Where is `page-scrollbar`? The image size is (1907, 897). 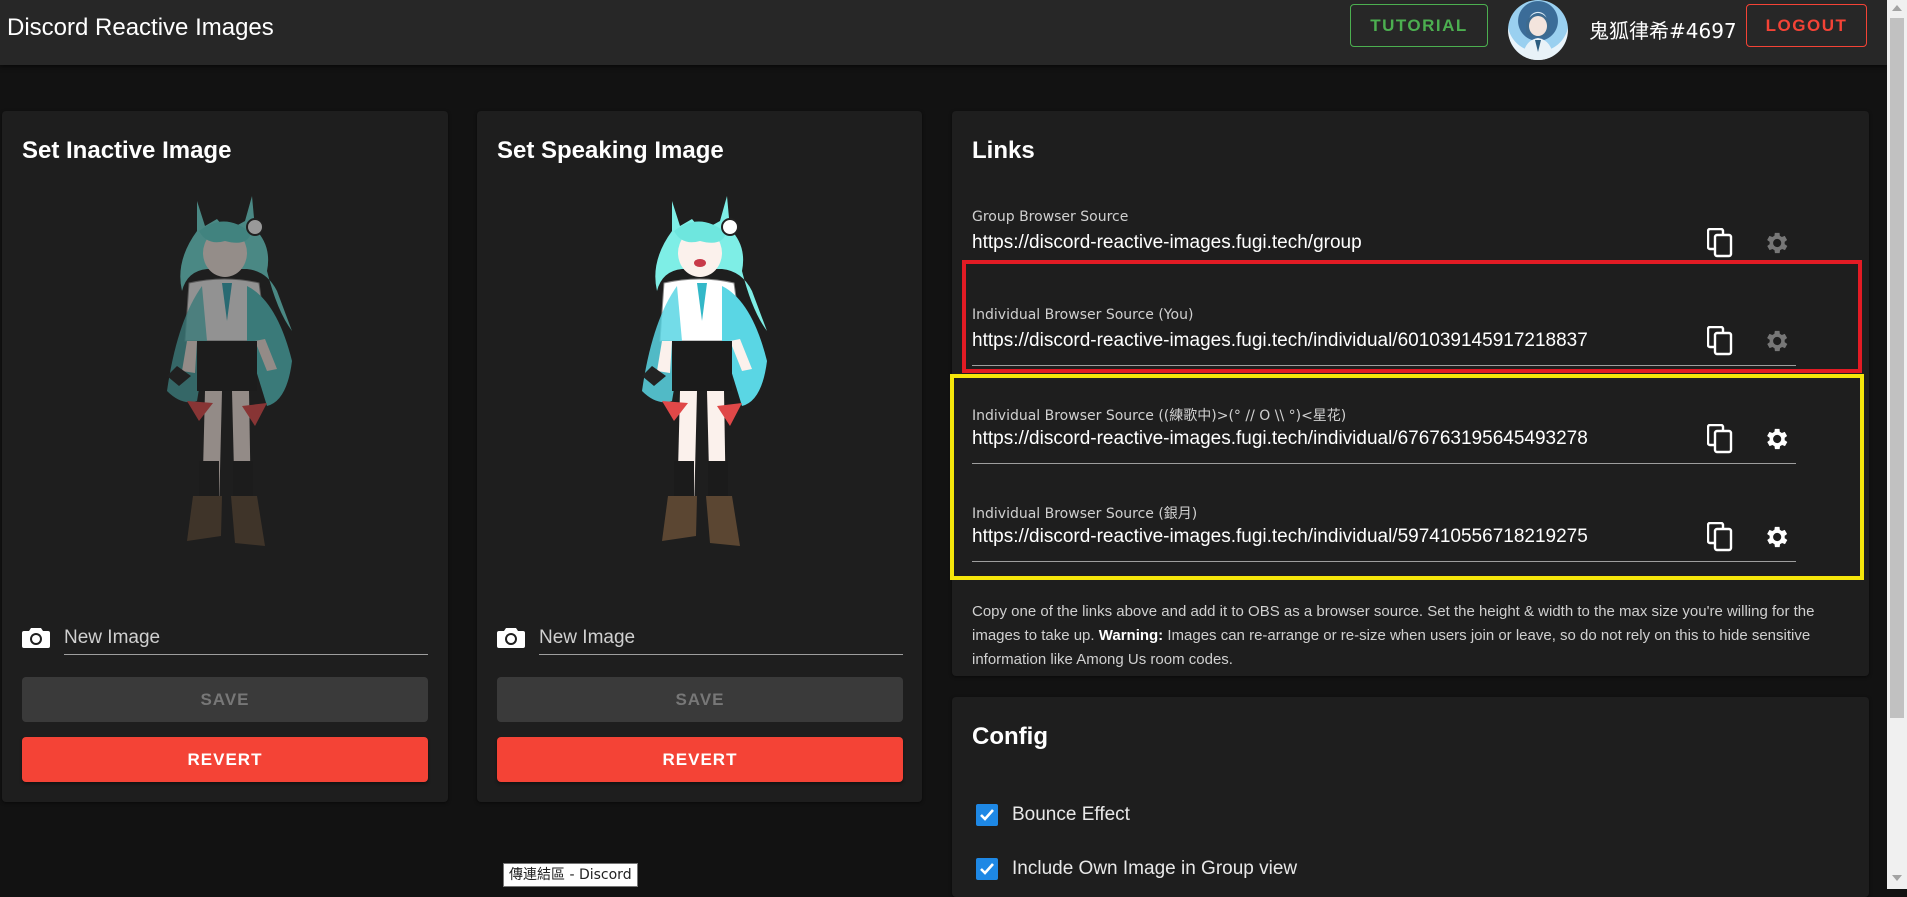
page-scrollbar is located at coordinates (1897, 444).